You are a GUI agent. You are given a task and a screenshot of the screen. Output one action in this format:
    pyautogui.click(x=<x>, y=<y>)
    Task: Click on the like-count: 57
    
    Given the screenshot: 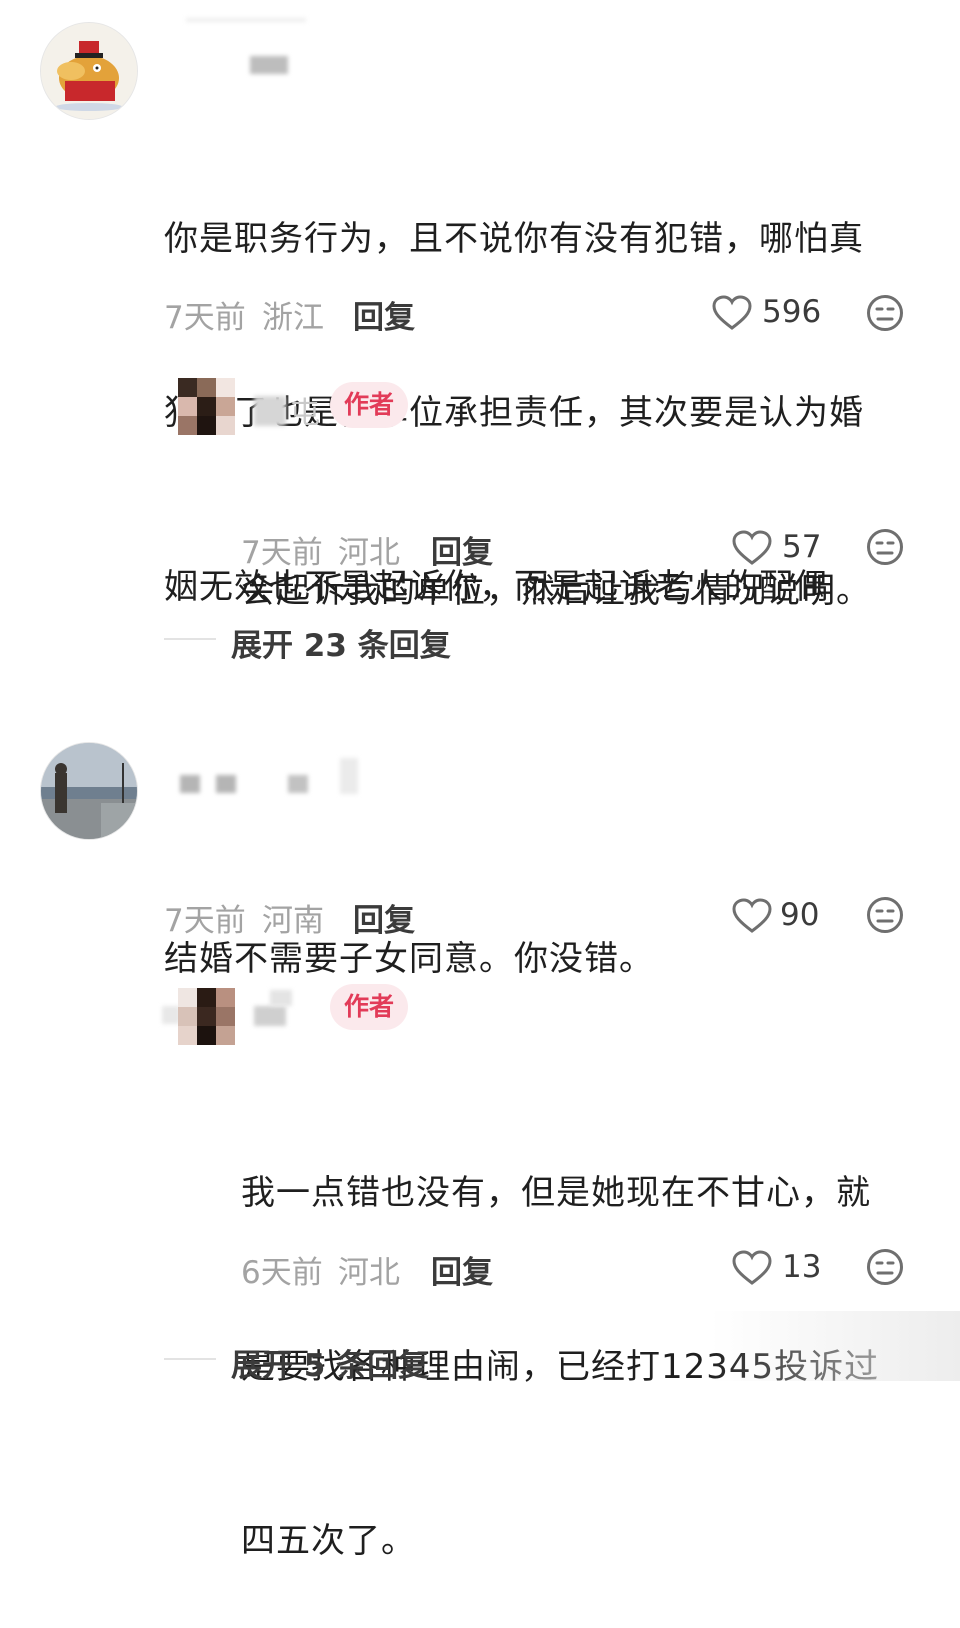 What is the action you would take?
    pyautogui.click(x=802, y=547)
    